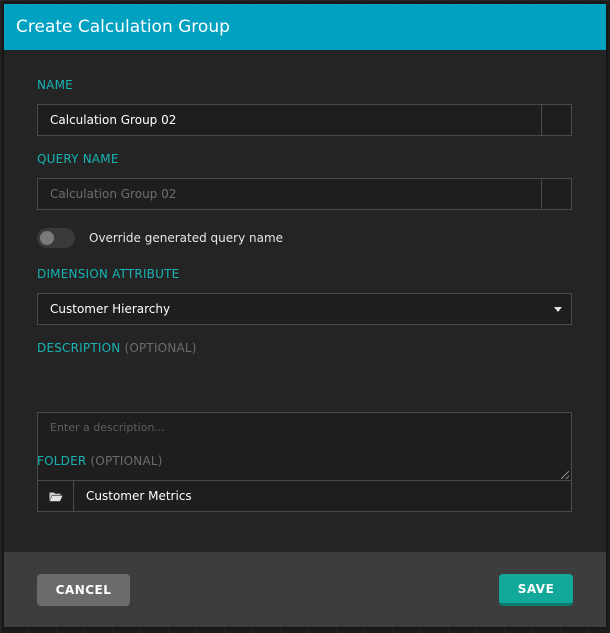 The height and width of the screenshot is (633, 610). I want to click on name-input-value: Calculation Group 02, so click(113, 120).